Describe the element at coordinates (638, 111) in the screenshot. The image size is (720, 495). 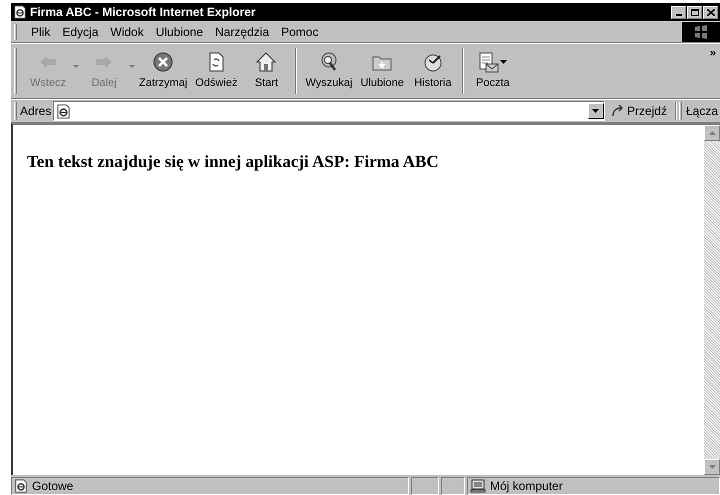
I see `go-button: Przejdź` at that location.